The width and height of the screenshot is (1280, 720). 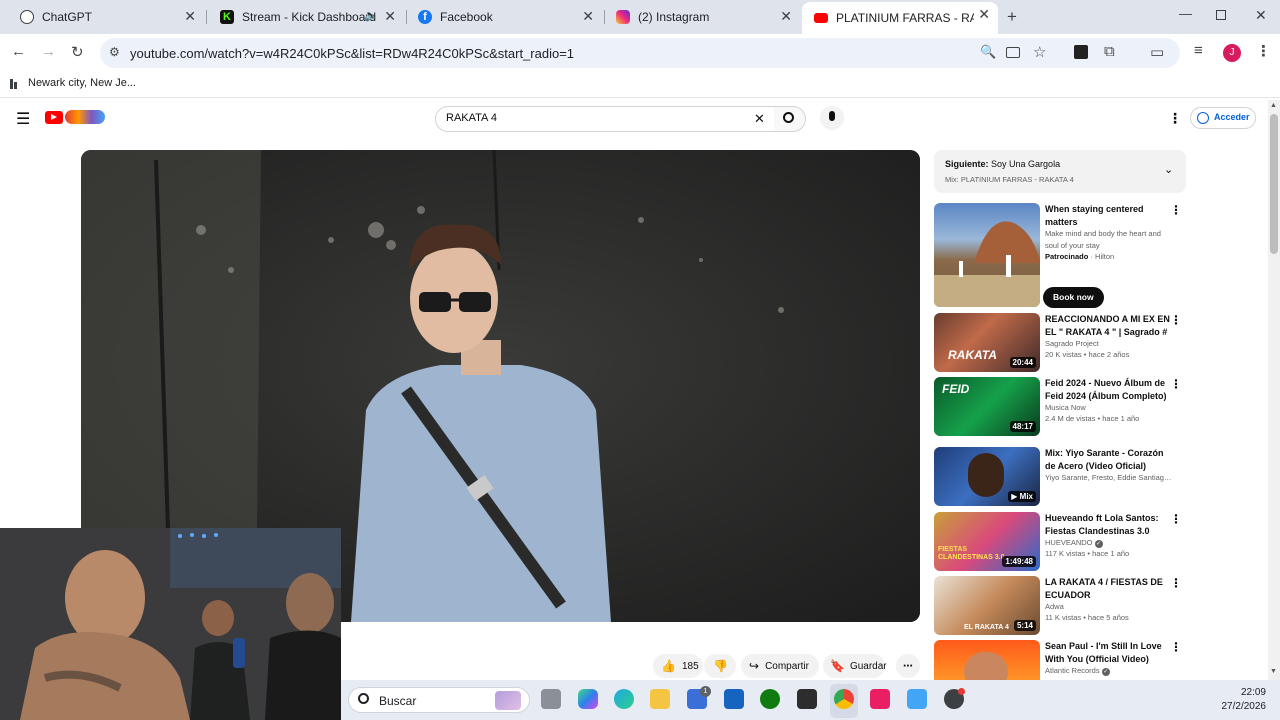 What do you see at coordinates (832, 118) in the screenshot?
I see `voice-search-button` at bounding box center [832, 118].